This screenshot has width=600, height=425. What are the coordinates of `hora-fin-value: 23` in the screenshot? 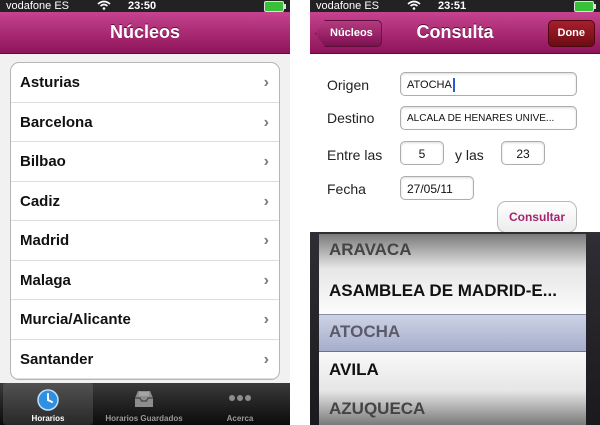 It's located at (523, 154).